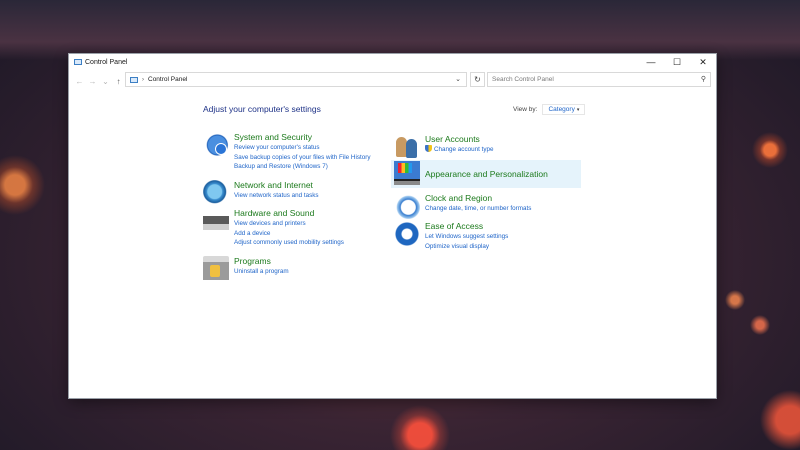 The height and width of the screenshot is (450, 800). I want to click on globe-network-icon, so click(216, 193).